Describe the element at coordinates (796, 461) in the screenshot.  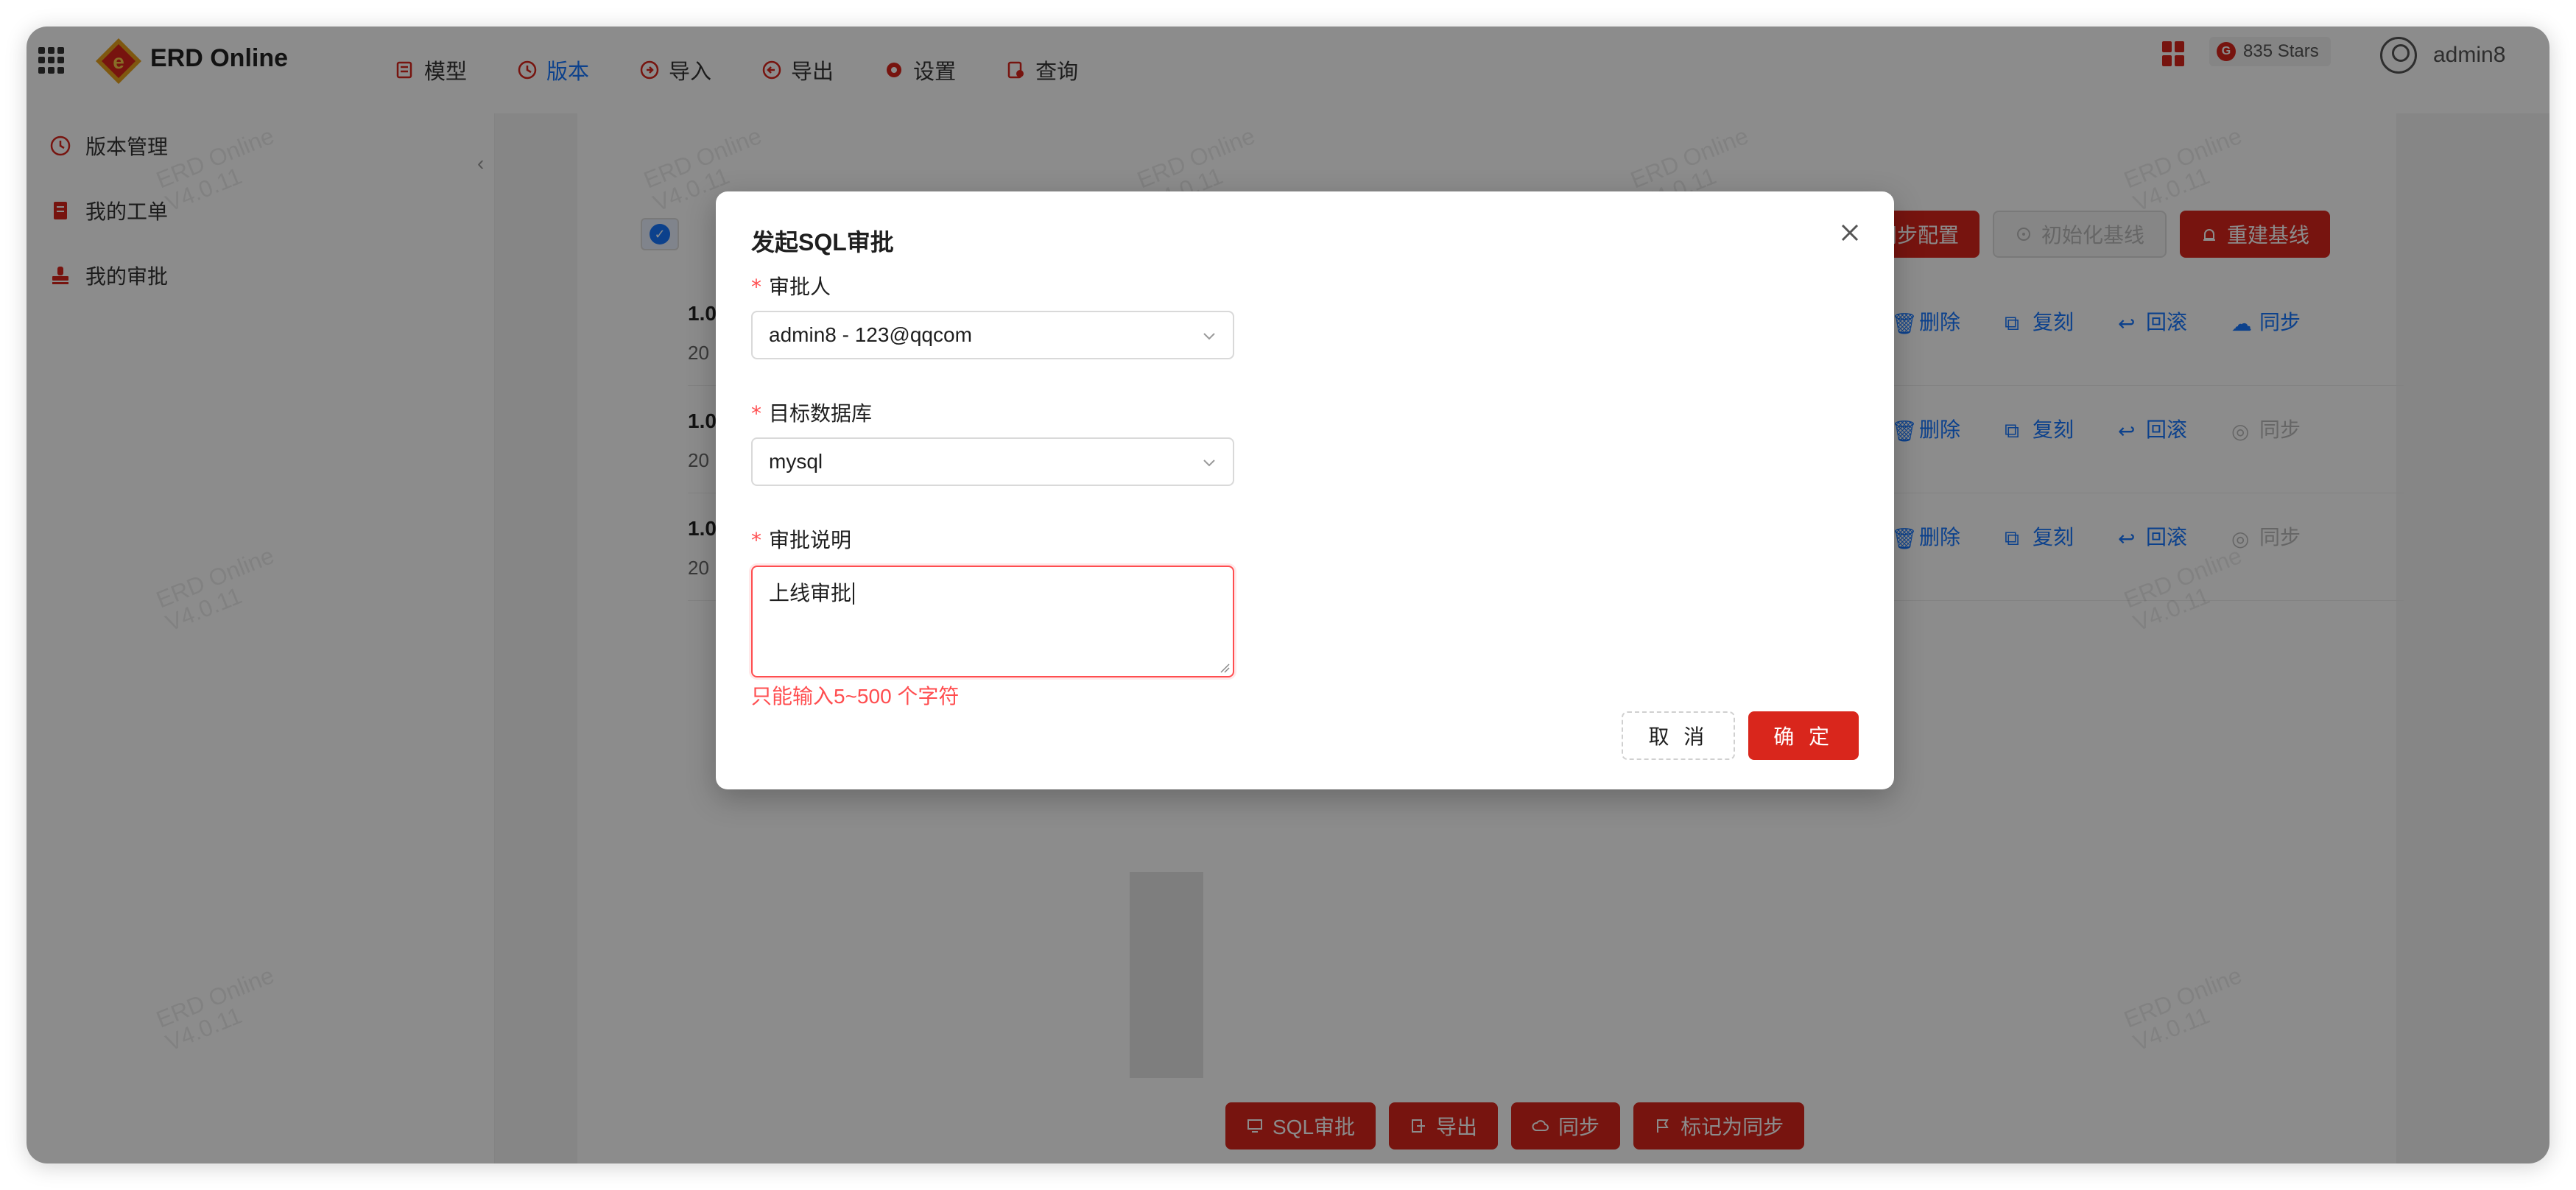
I see `database-value: mysql` at that location.